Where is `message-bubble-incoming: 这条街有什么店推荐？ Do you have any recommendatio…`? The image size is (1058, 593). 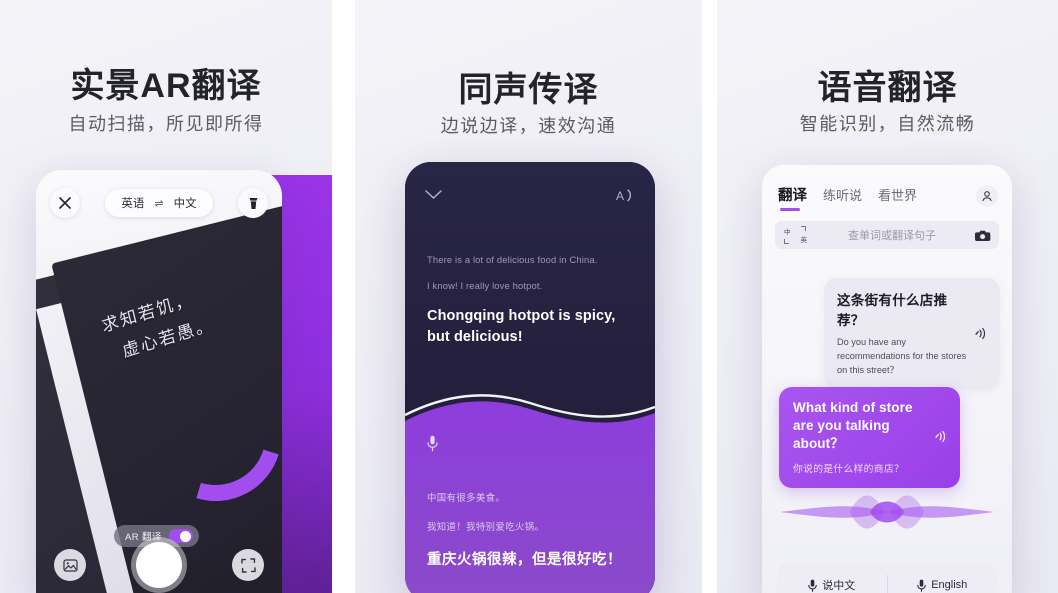
message-bubble-incoming: 这条街有什么店推荐？ Do you have any recommendatio… is located at coordinates (912, 334).